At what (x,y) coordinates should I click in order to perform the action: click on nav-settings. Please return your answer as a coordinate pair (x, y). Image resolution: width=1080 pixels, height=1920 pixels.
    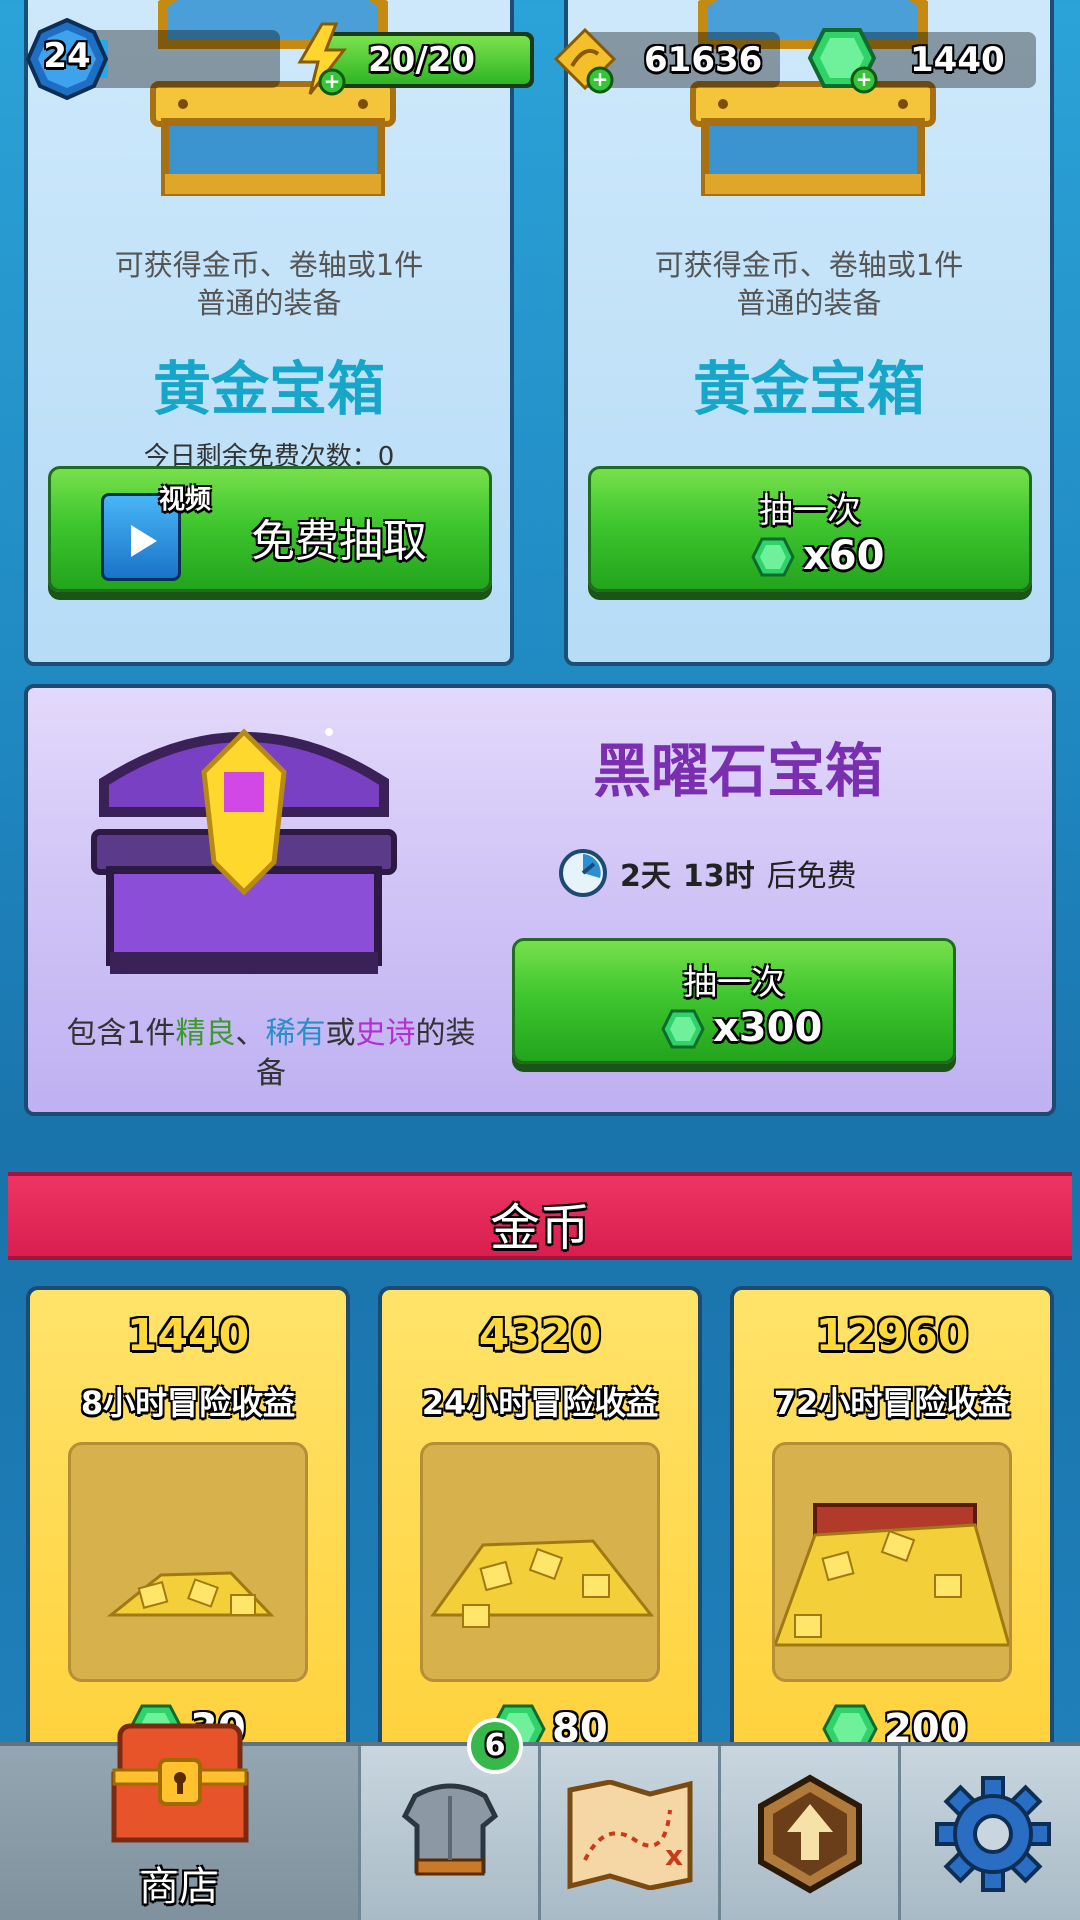
    Looking at the image, I should click on (989, 1833).